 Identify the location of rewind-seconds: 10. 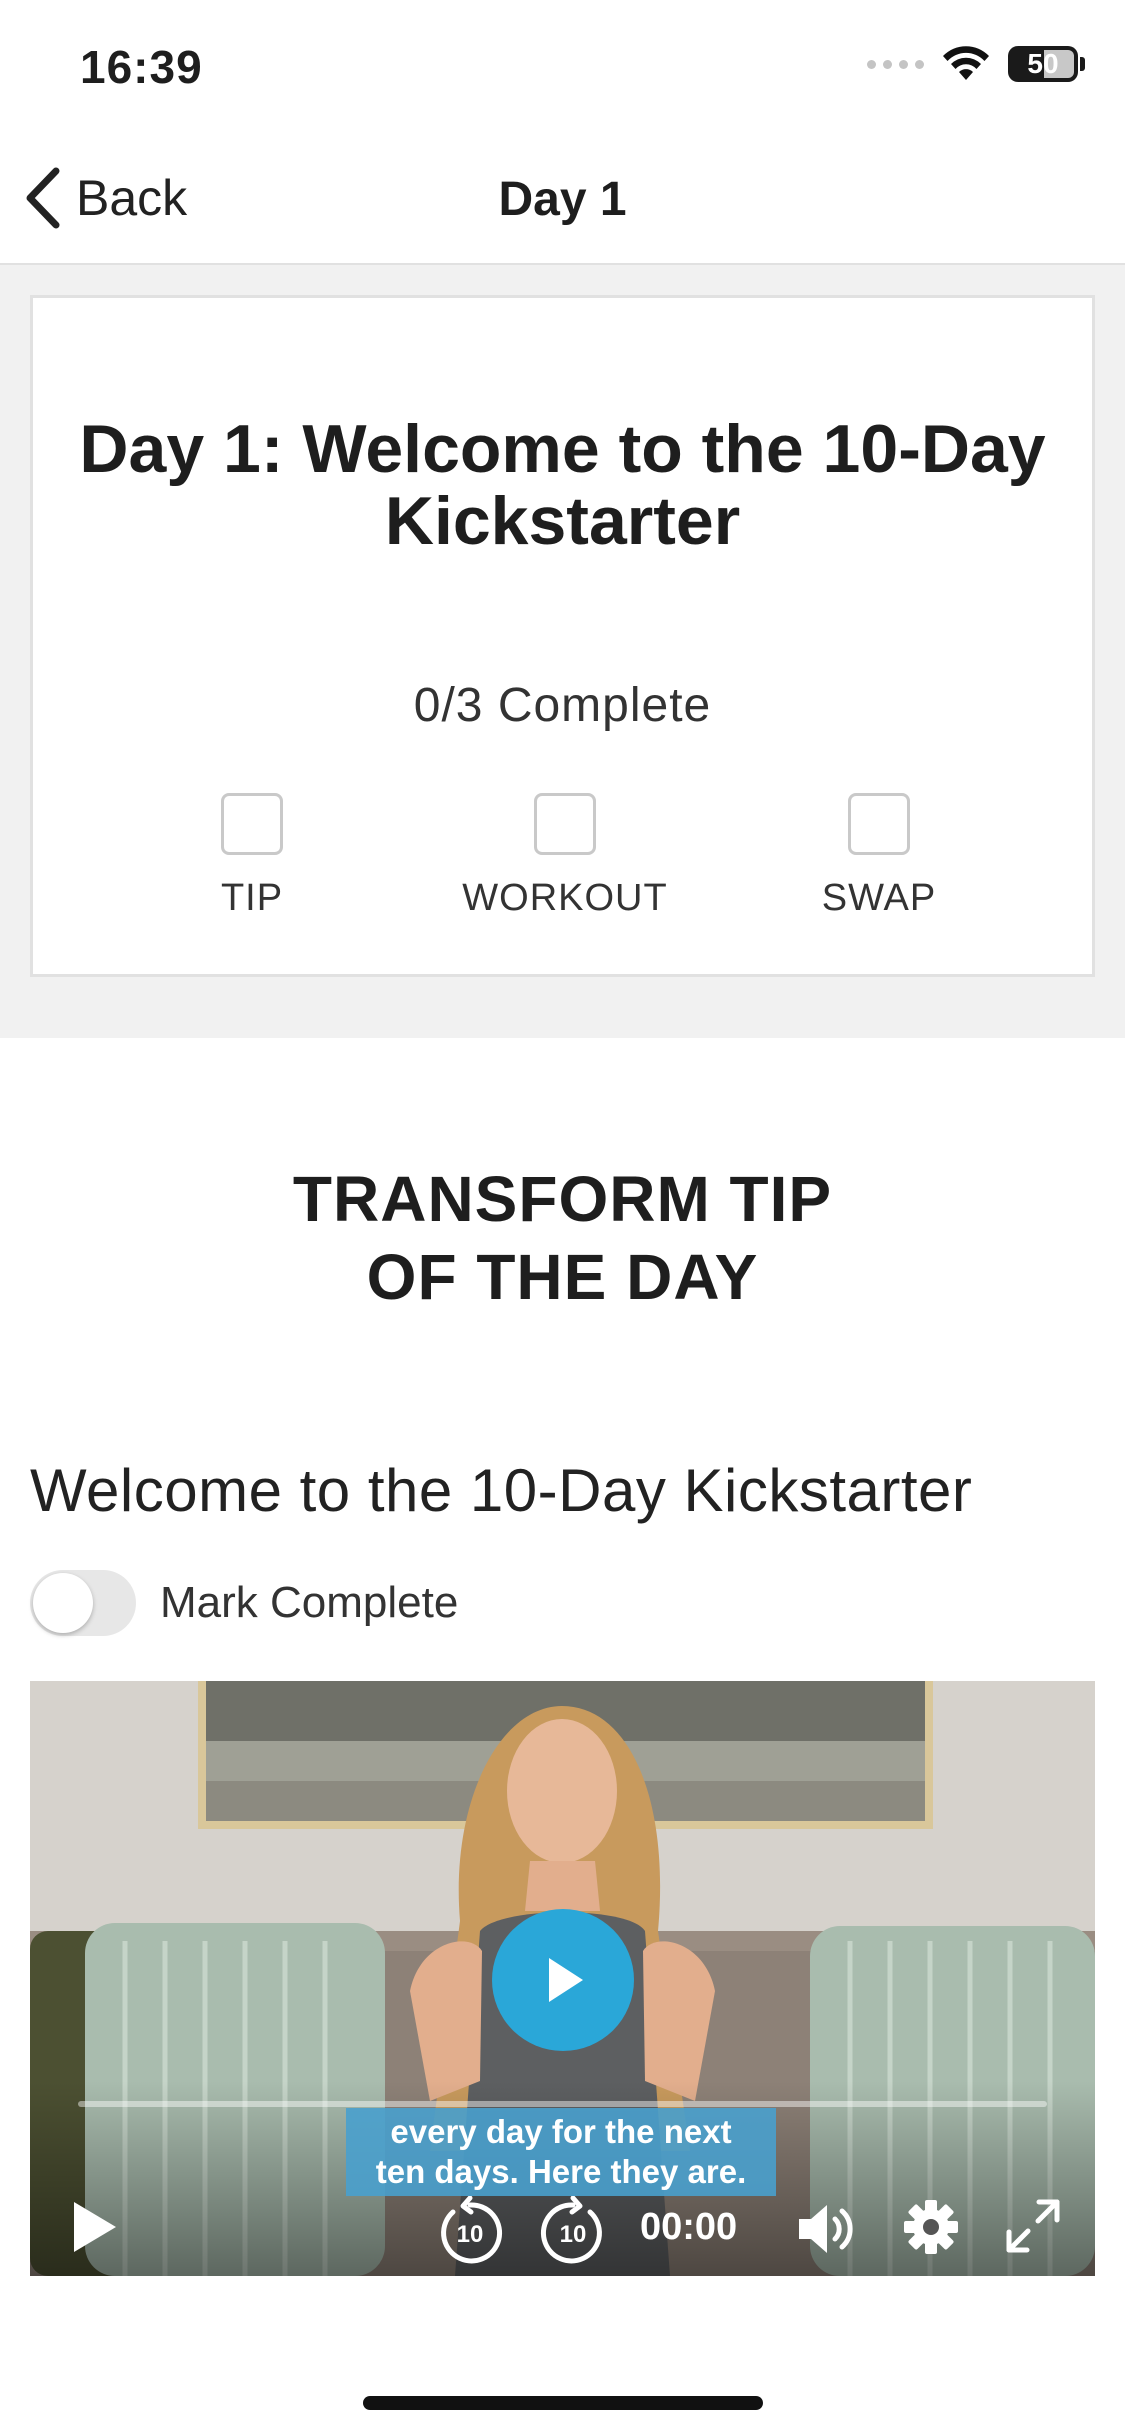
(470, 2234).